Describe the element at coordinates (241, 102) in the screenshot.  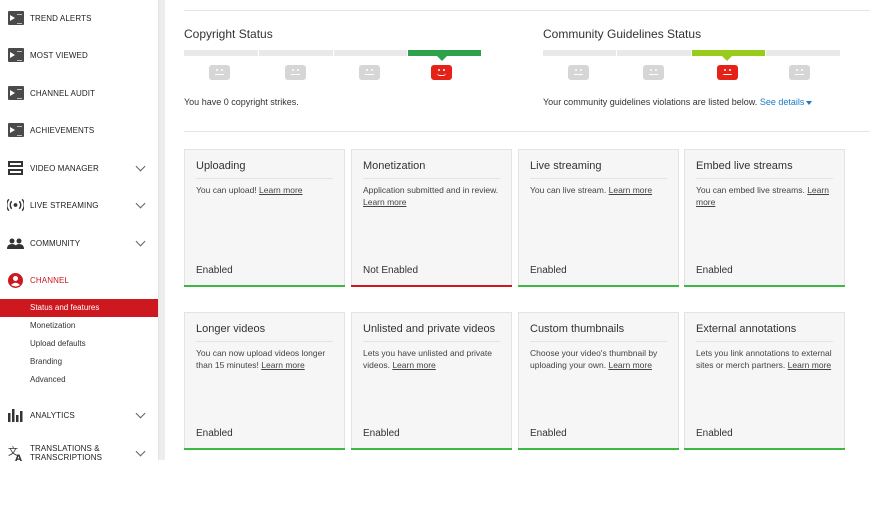
I see `copyright-strikes-text: You have 0 copyright strikes.` at that location.